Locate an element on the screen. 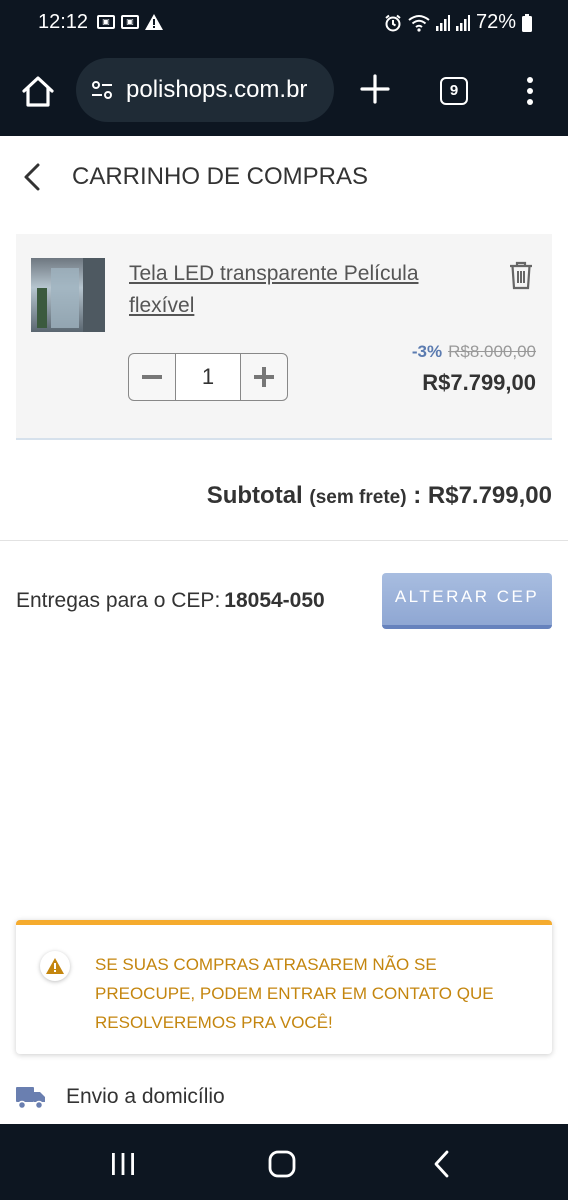 This screenshot has width=568, height=1200. alert-icon-wrapper is located at coordinates (55, 966).